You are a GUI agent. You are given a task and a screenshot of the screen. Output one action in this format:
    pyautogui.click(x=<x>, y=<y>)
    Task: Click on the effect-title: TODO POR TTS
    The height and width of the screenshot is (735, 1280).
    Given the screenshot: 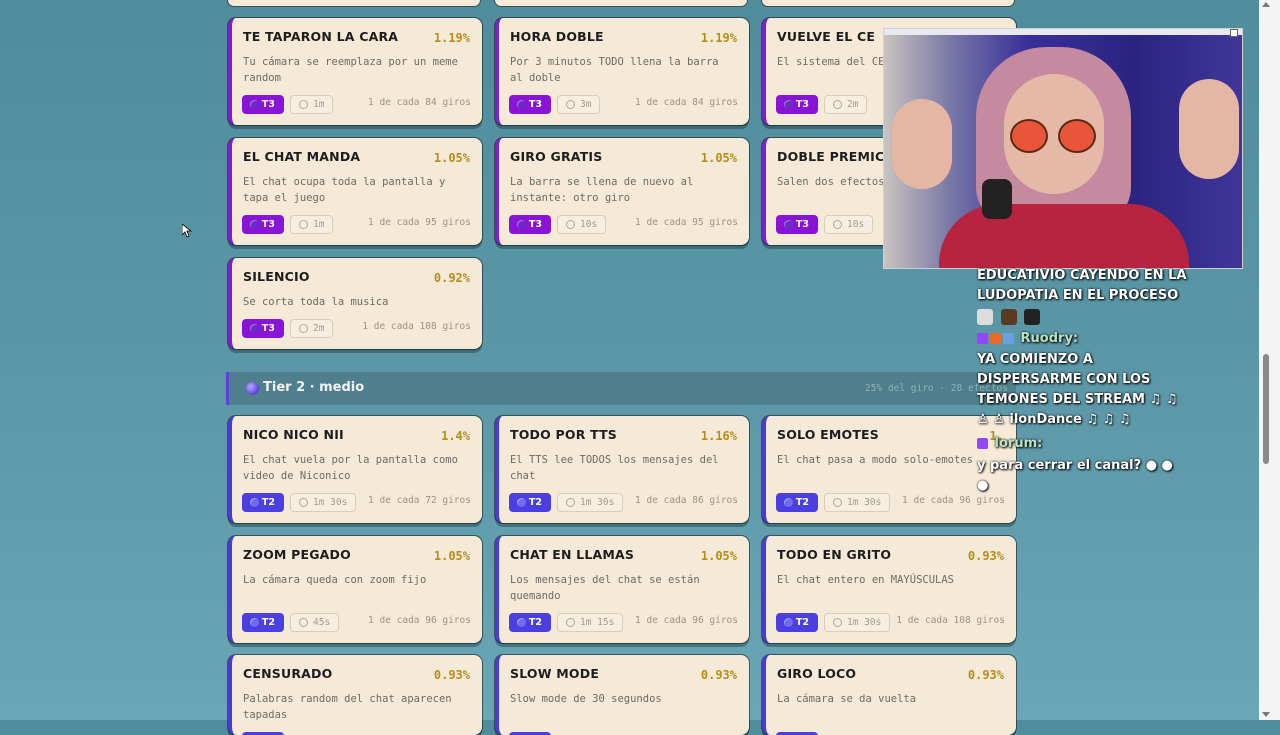 What is the action you would take?
    pyautogui.click(x=564, y=434)
    